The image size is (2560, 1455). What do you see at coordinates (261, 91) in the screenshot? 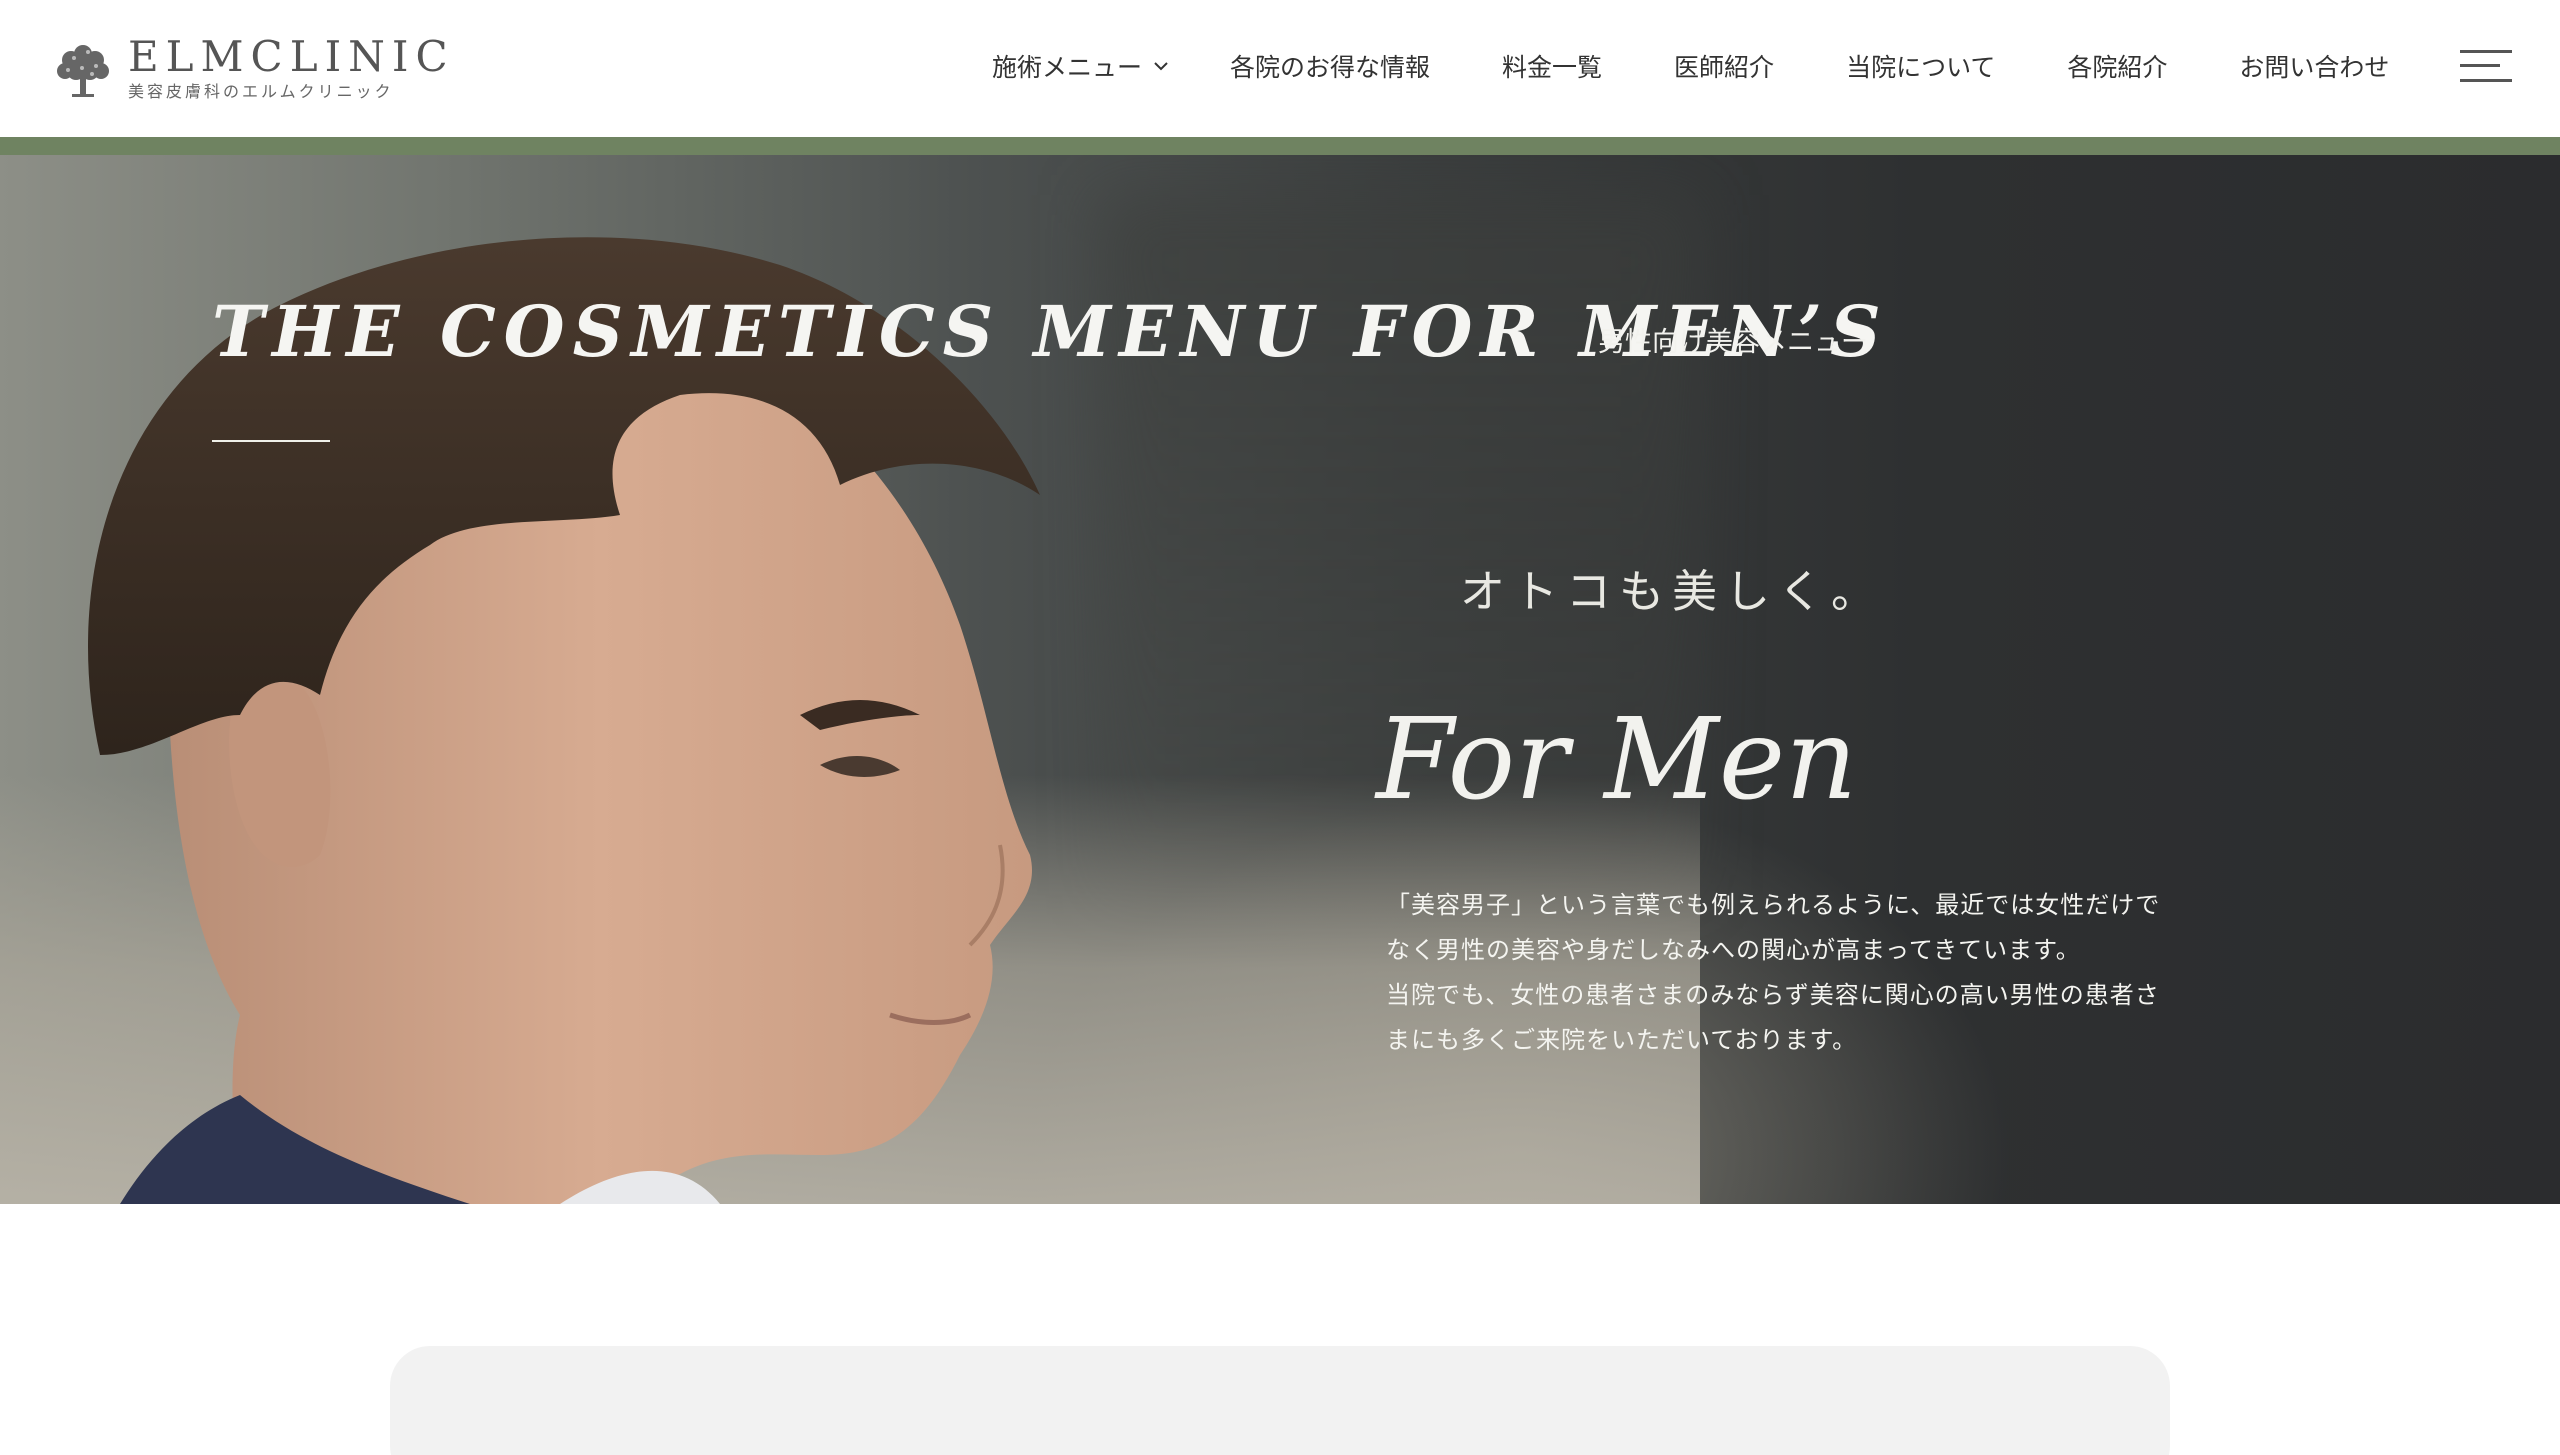
I see `brand-tagline: 美容皮膚科のエルムクリニック` at bounding box center [261, 91].